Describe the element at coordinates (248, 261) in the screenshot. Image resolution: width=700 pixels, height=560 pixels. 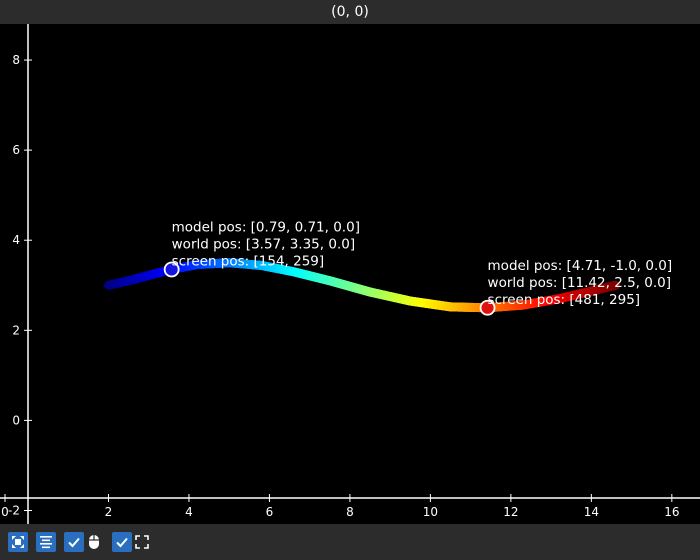
I see `point-annotation-line: screen pos: [154, 259]` at that location.